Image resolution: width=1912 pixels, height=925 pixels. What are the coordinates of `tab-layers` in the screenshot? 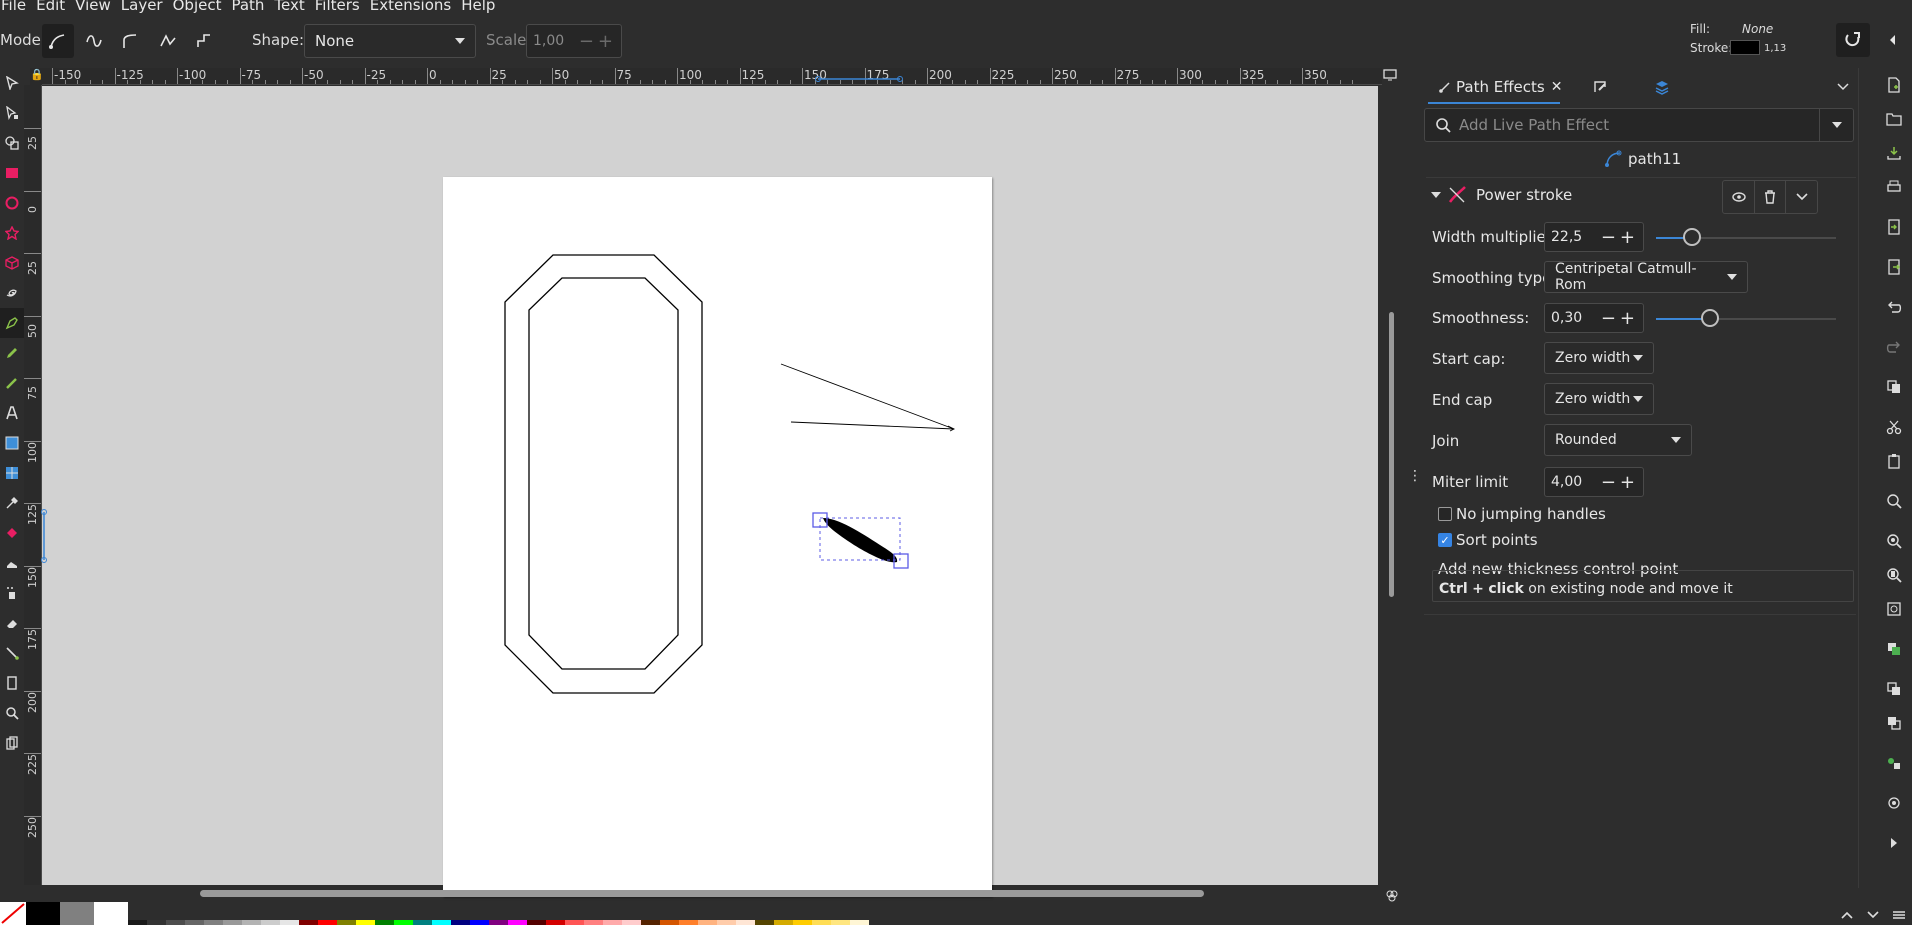 It's located at (1662, 87).